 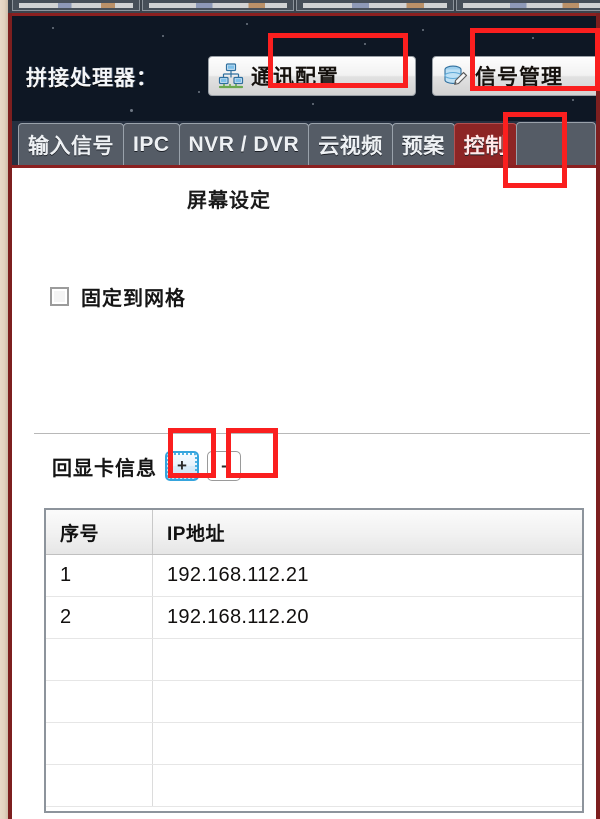 What do you see at coordinates (151, 144) in the screenshot?
I see `tab-ipc: IPC` at bounding box center [151, 144].